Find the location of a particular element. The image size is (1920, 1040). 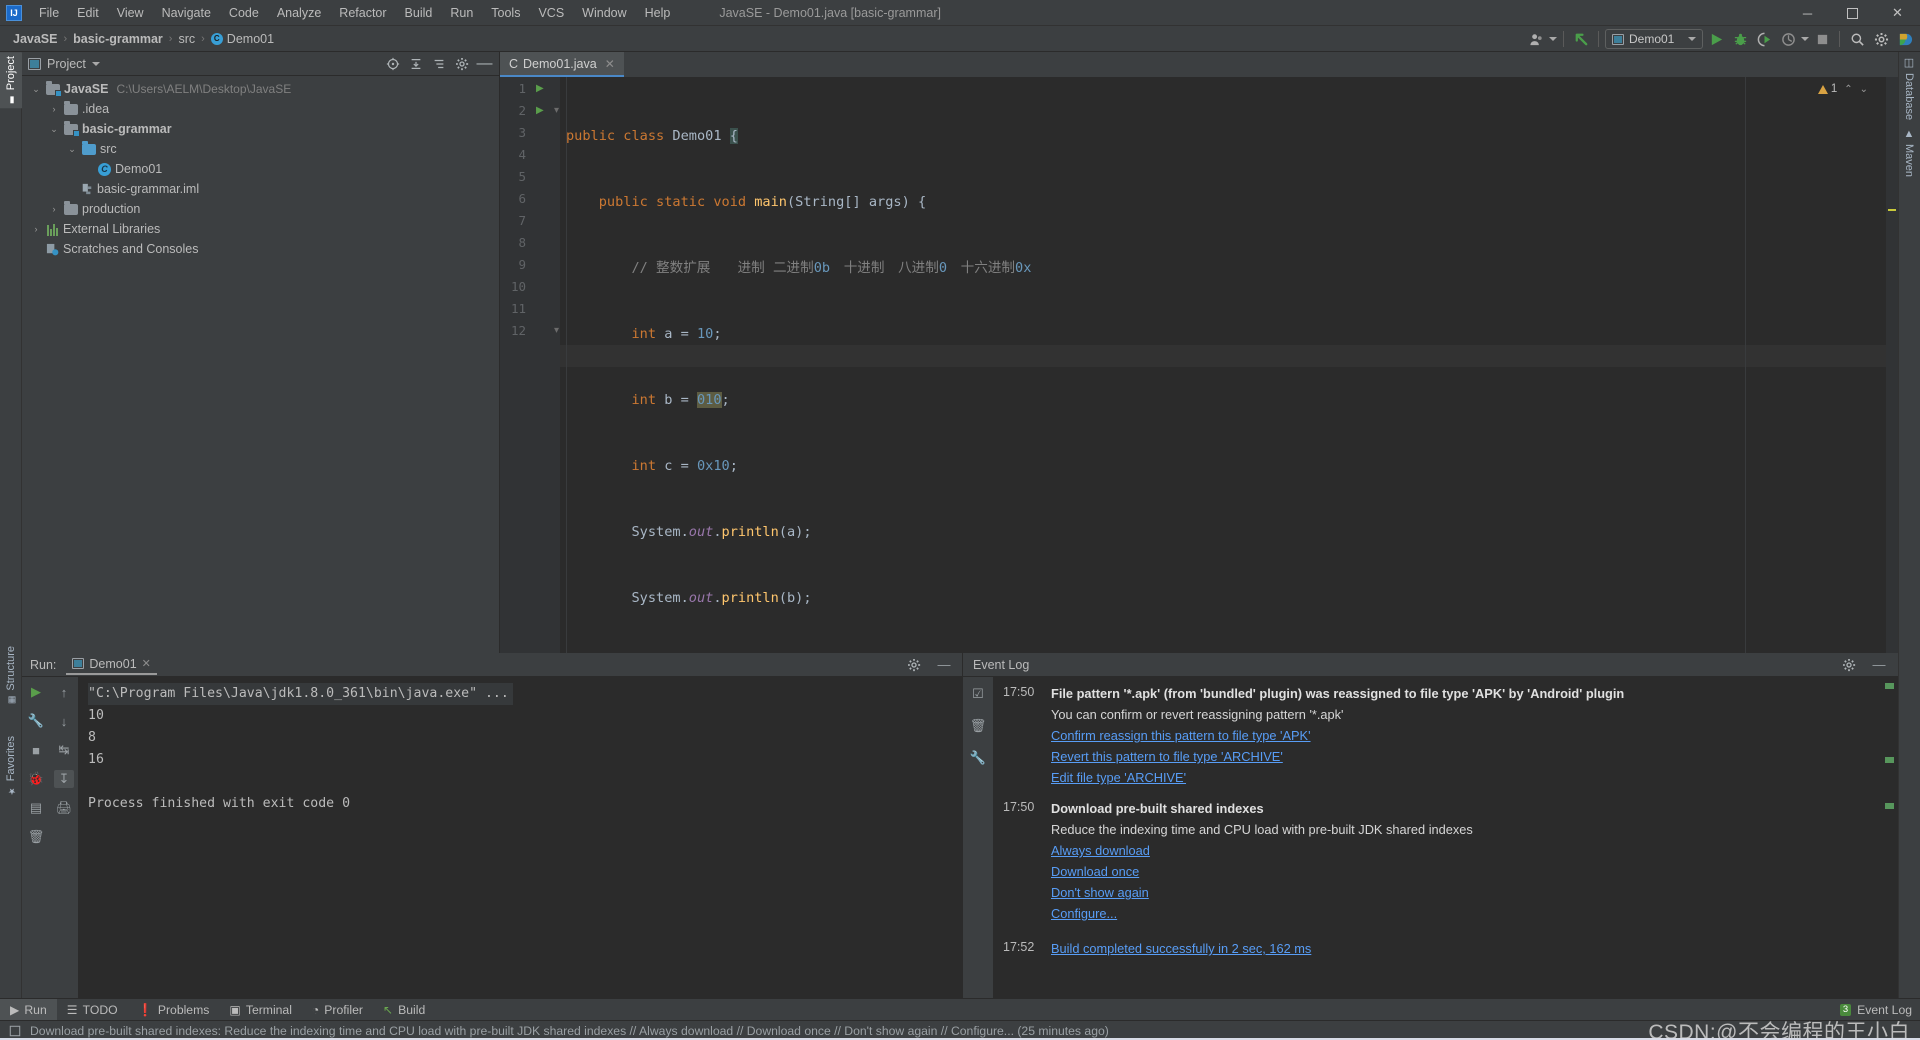

edit-configuration-button: 🔧 is located at coordinates (36, 721).